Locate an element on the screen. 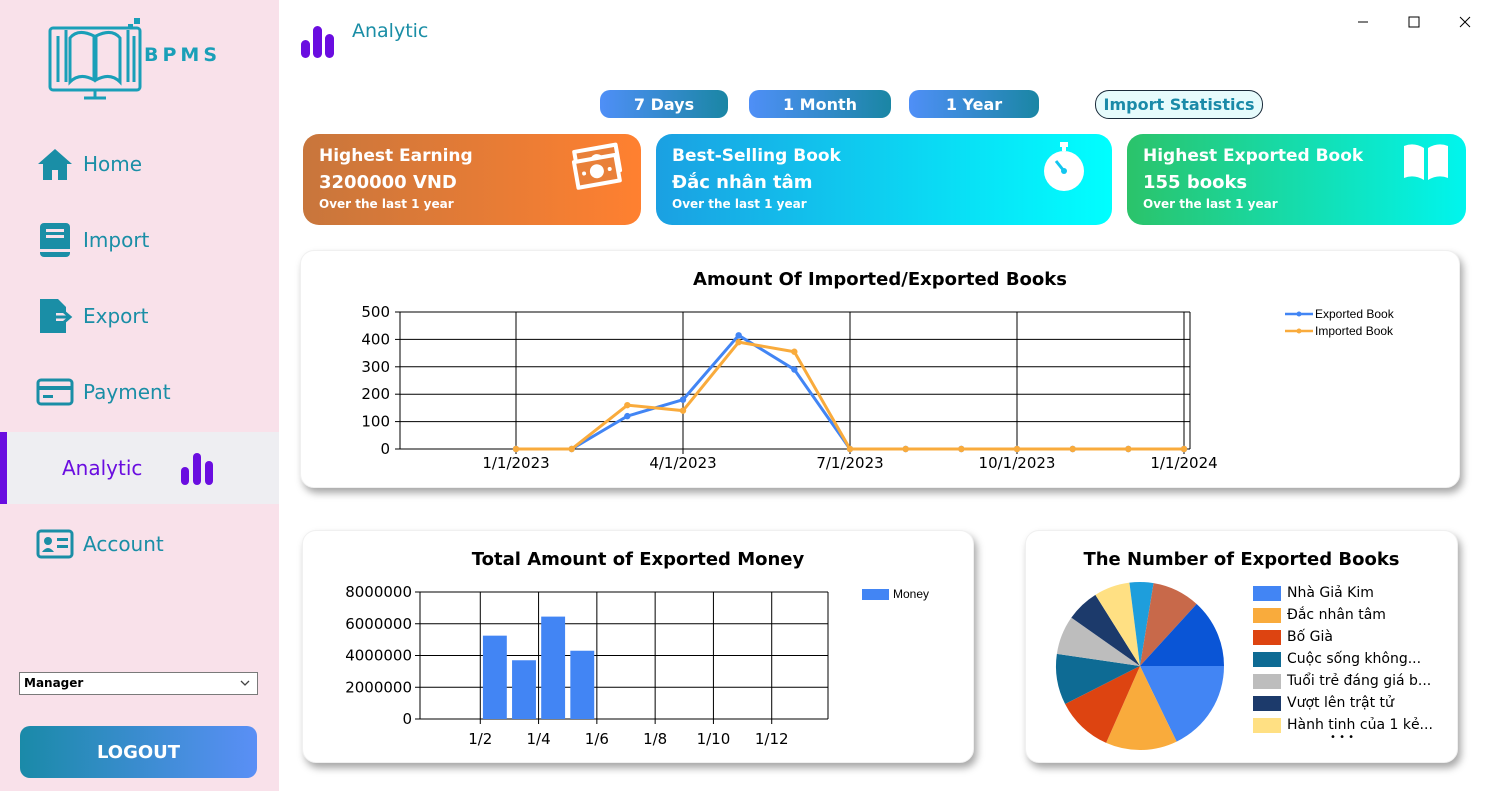  export-file-icon is located at coordinates (56, 316).